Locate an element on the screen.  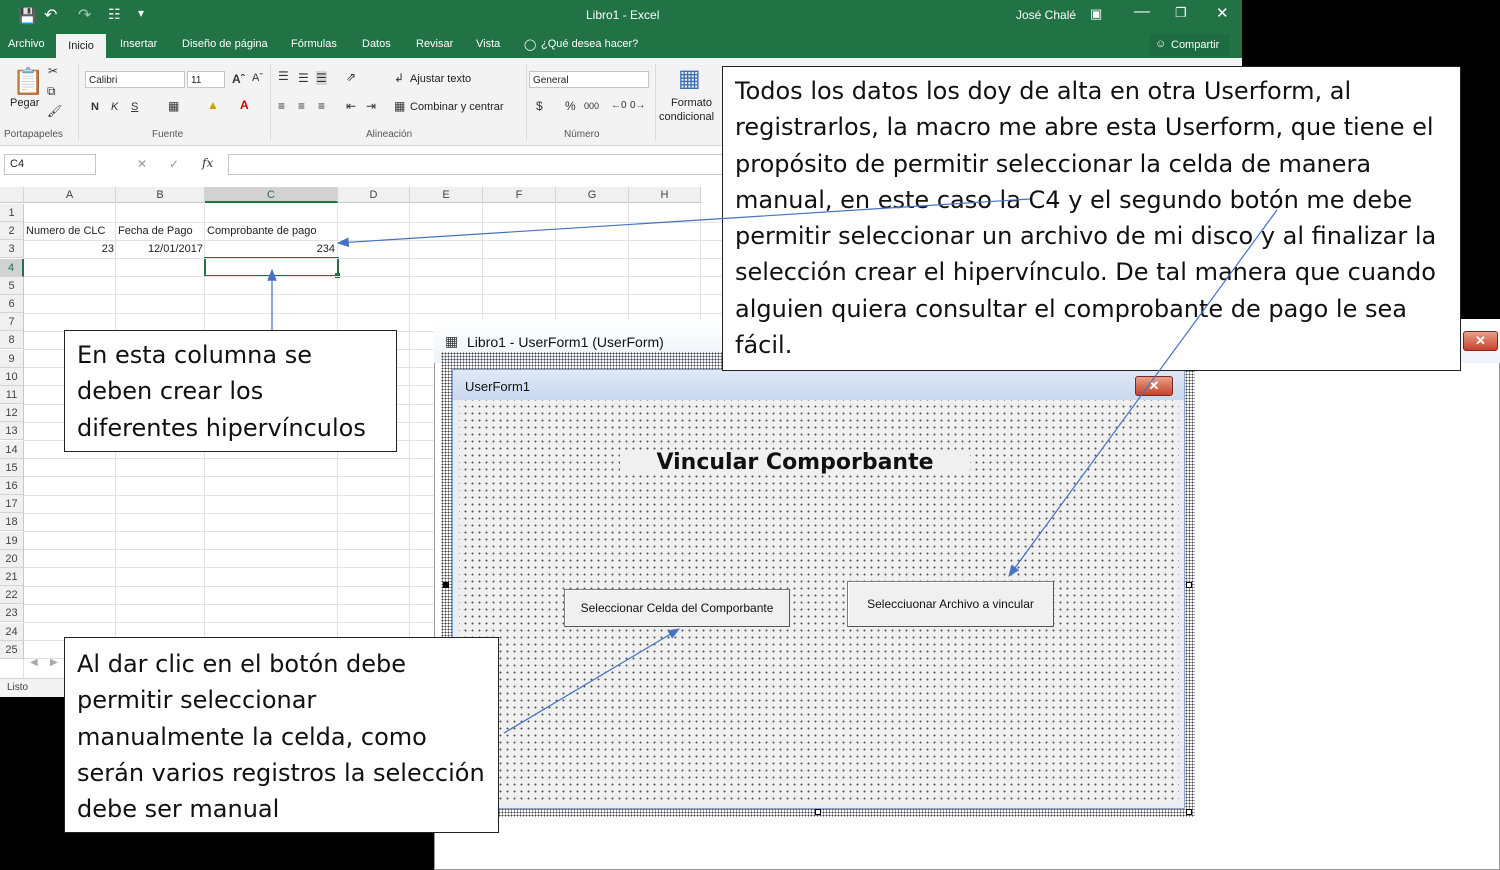
arrow-to-c3 is located at coordinates (683, 223).